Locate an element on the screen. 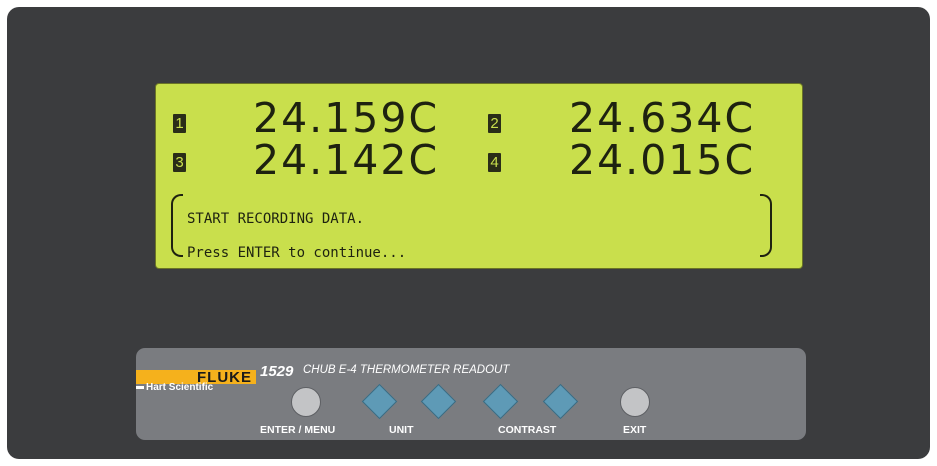  contrast-down-button is located at coordinates (500, 401).